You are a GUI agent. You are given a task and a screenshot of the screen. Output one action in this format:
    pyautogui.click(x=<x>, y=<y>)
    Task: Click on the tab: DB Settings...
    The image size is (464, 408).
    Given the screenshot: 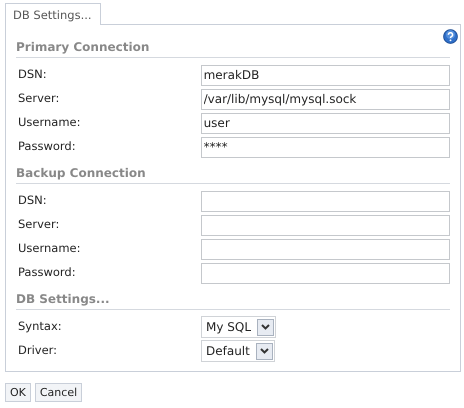 What is the action you would take?
    pyautogui.click(x=53, y=14)
    